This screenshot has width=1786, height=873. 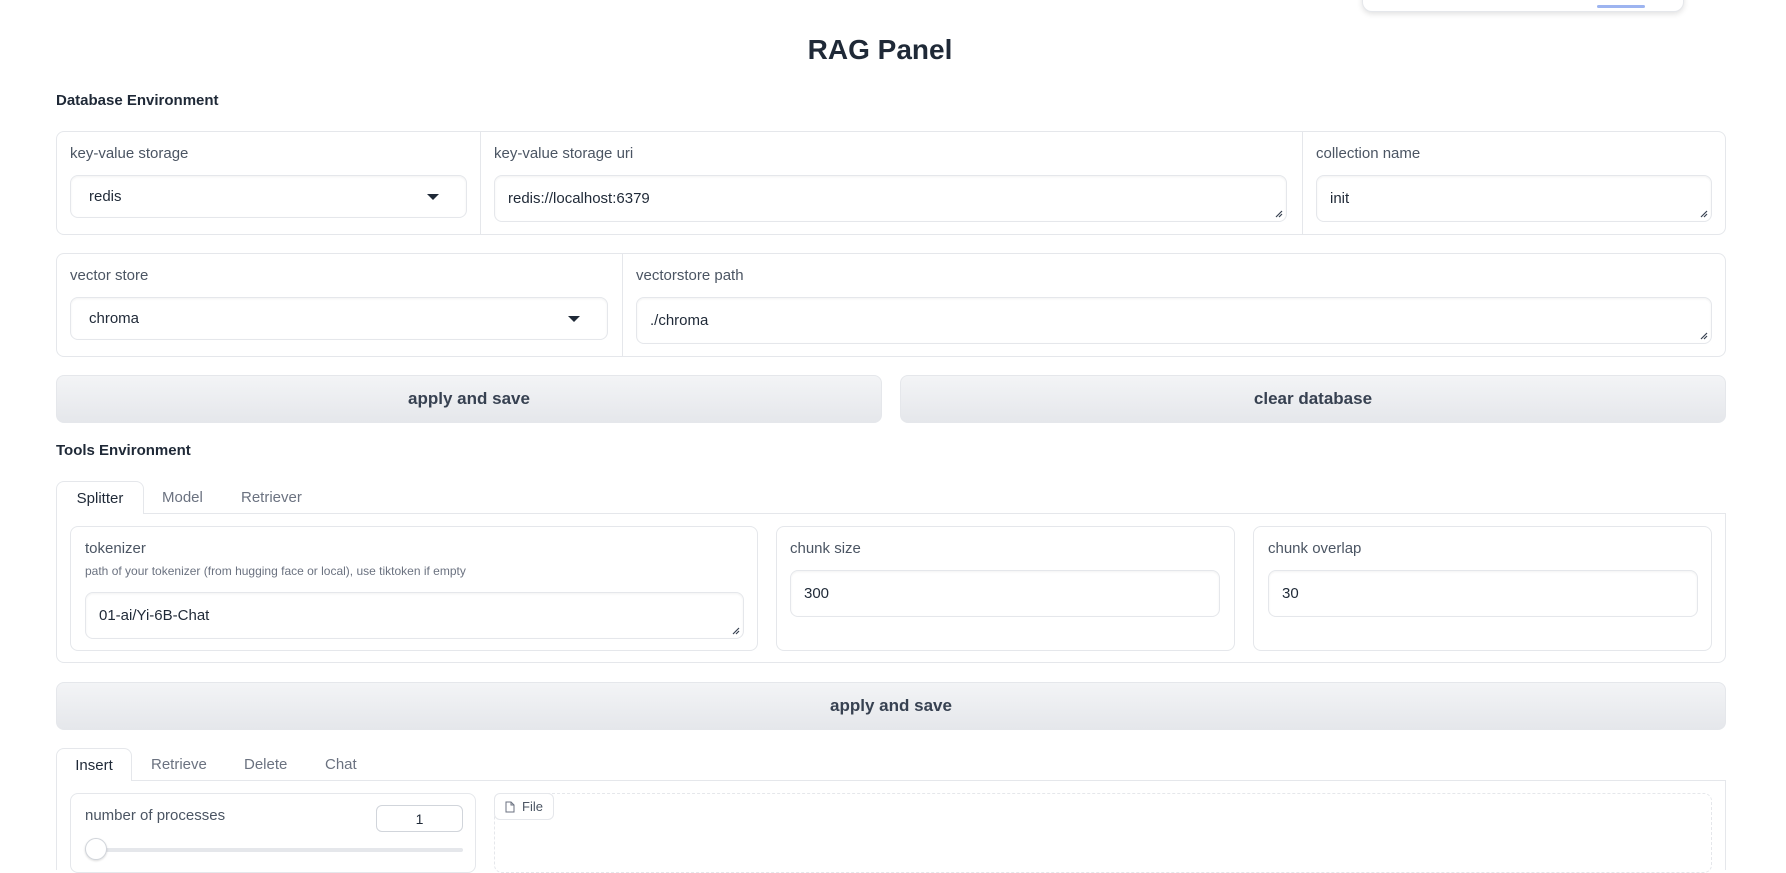 I want to click on apply-and-save-database-button: apply and save, so click(x=469, y=399).